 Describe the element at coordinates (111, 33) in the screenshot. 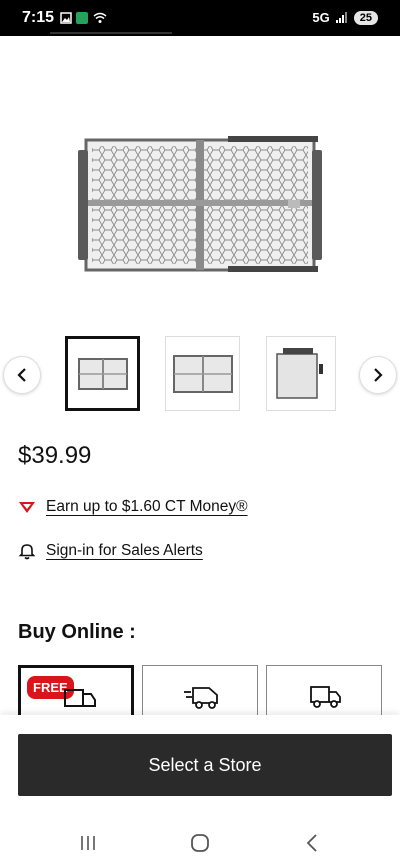

I see `header-divider` at that location.